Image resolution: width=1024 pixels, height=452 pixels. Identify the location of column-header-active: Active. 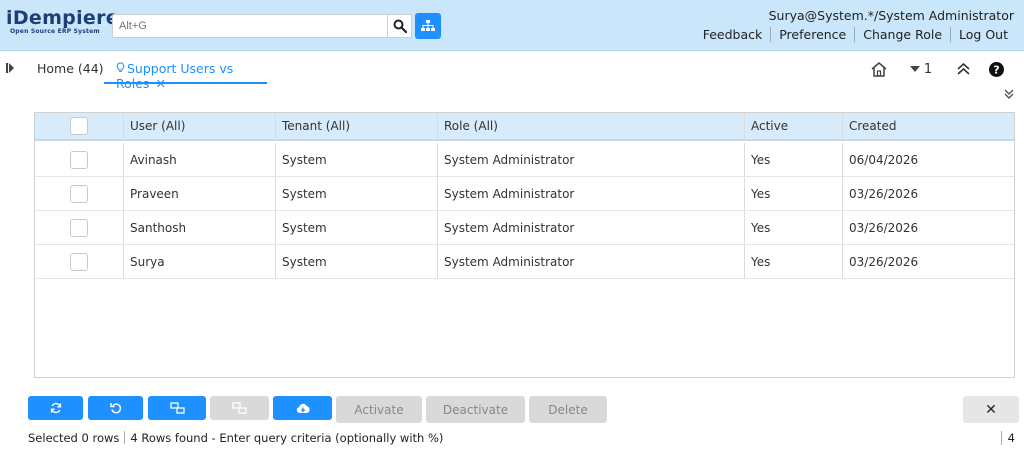
(794, 126).